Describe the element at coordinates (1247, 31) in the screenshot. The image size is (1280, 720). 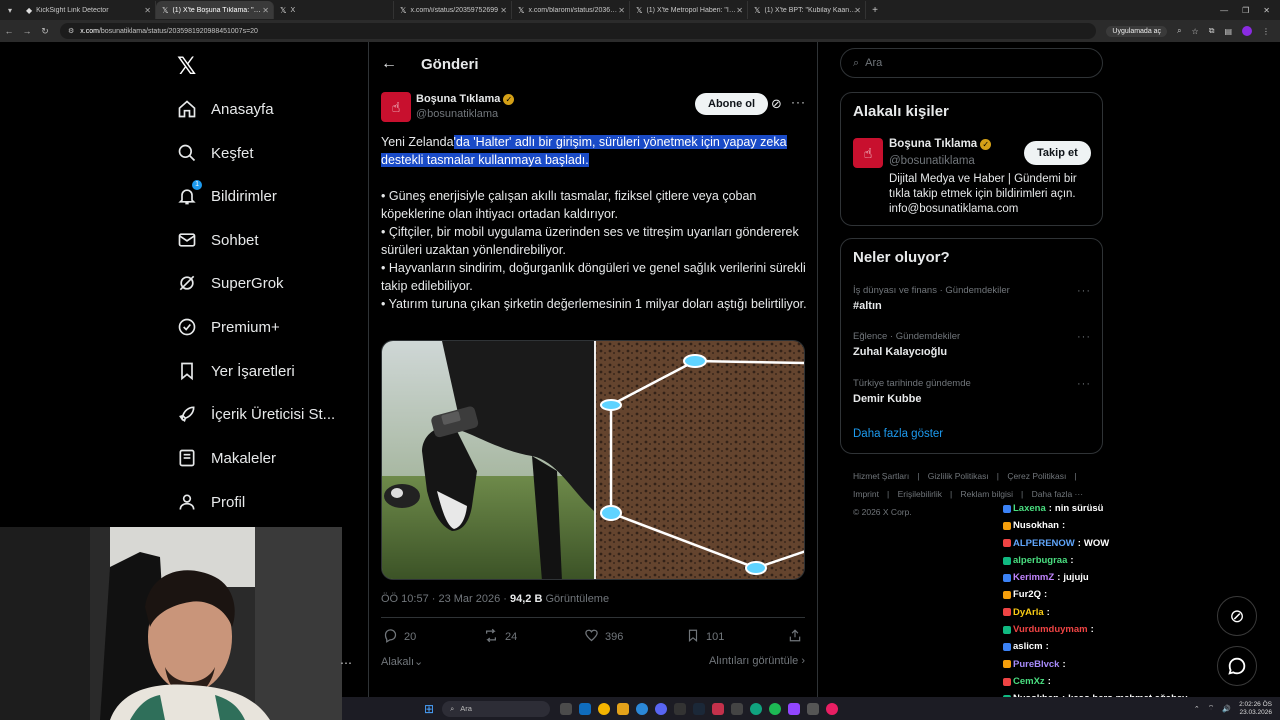
I see `profile-avatar` at that location.